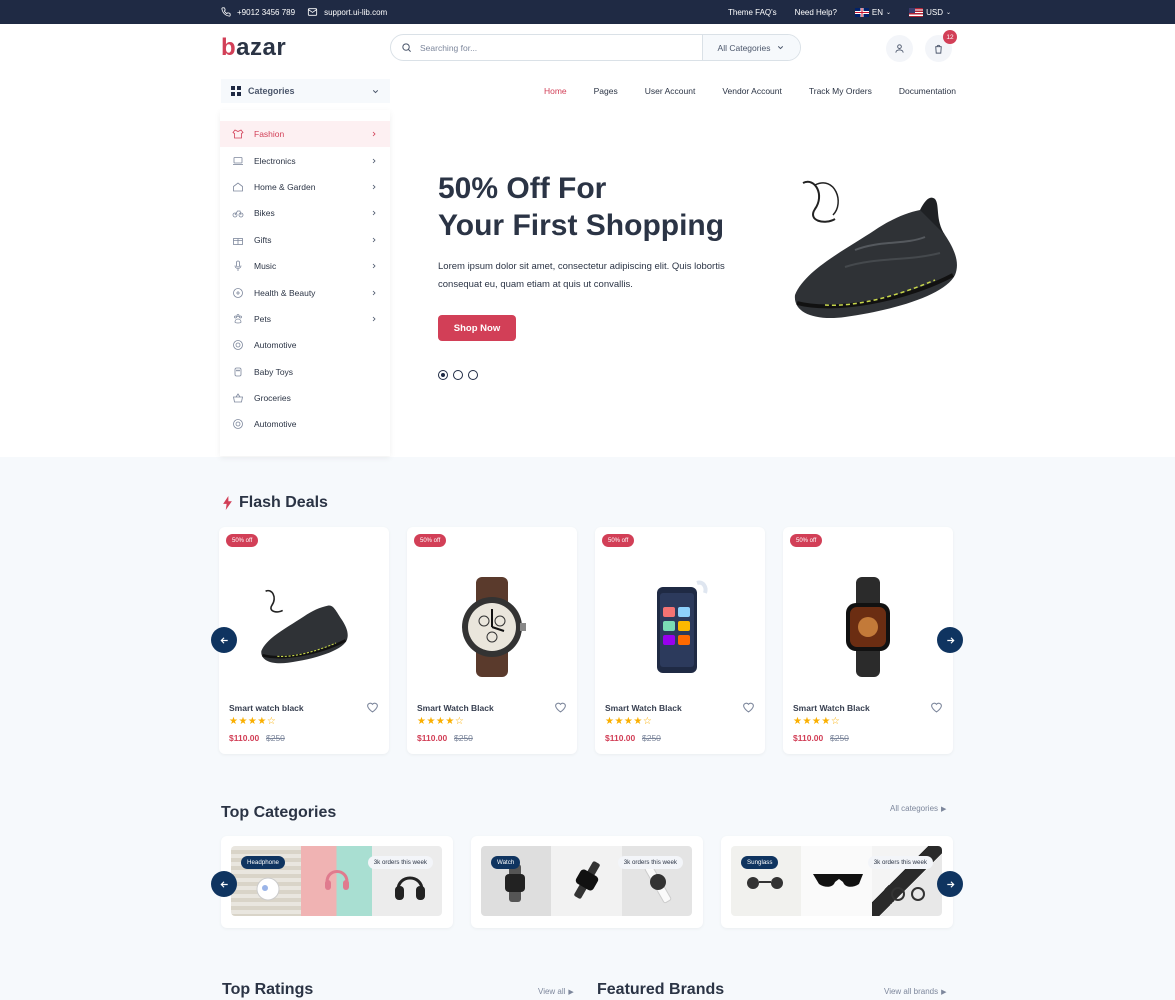 The image size is (1175, 1000). What do you see at coordinates (305, 292) in the screenshot?
I see `category-menu-item: Health & Beauty` at bounding box center [305, 292].